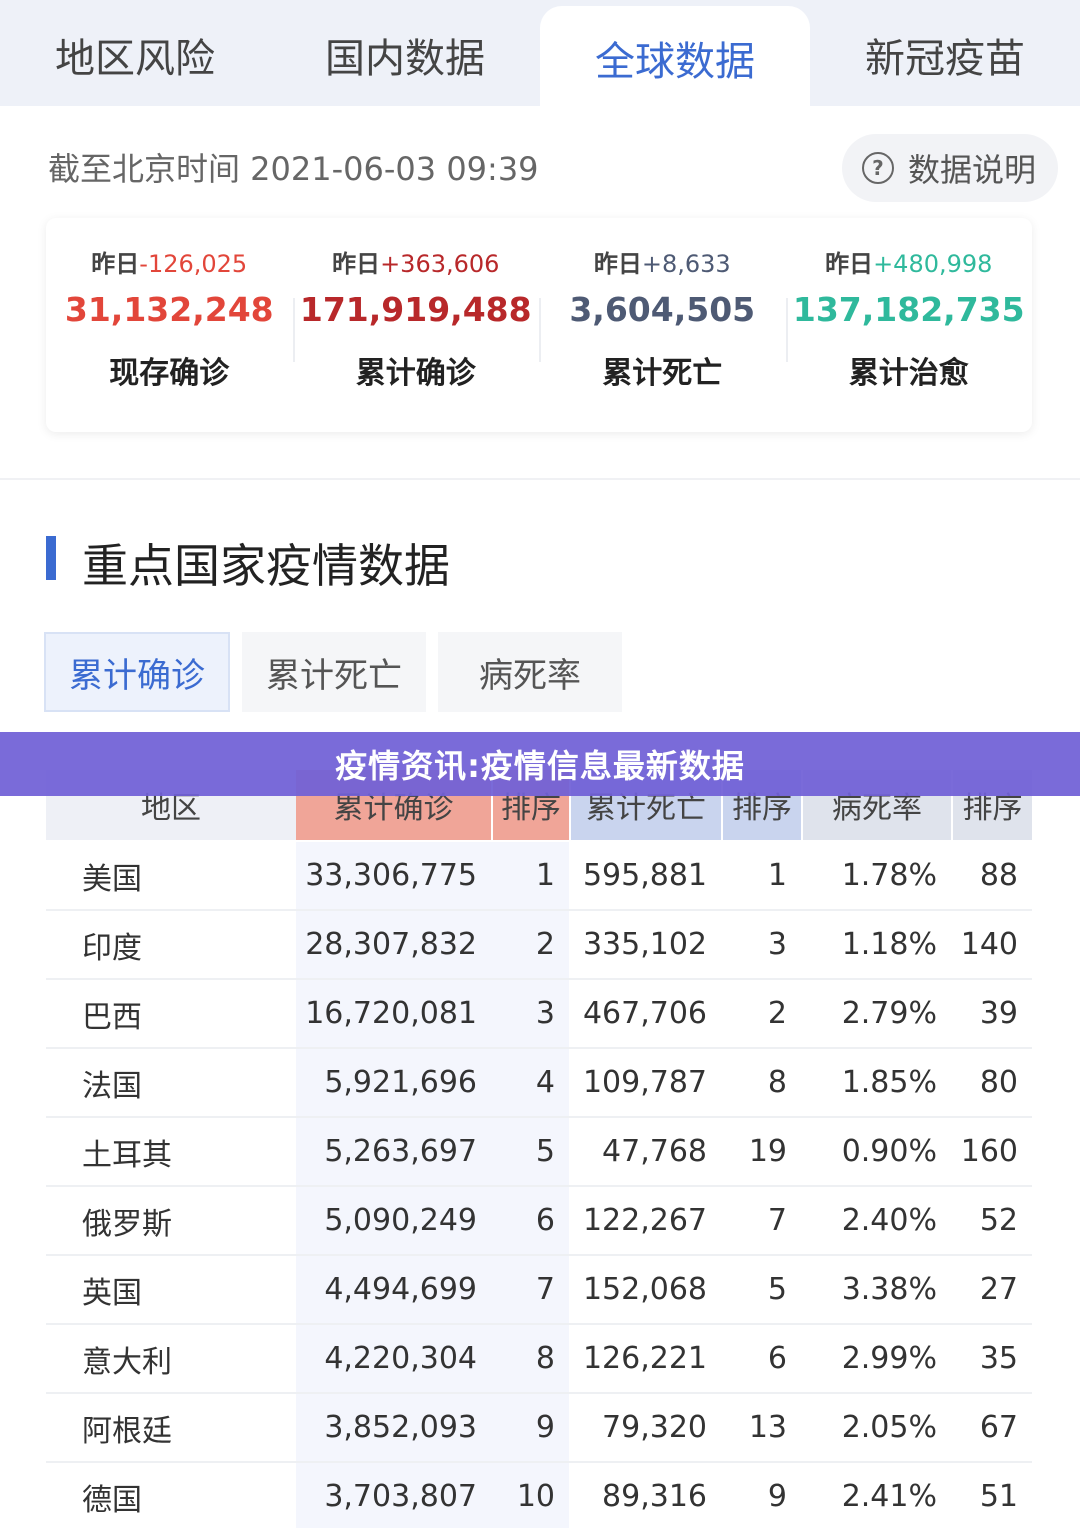  What do you see at coordinates (908, 309) in the screenshot?
I see `stat-value: 137,182,735` at bounding box center [908, 309].